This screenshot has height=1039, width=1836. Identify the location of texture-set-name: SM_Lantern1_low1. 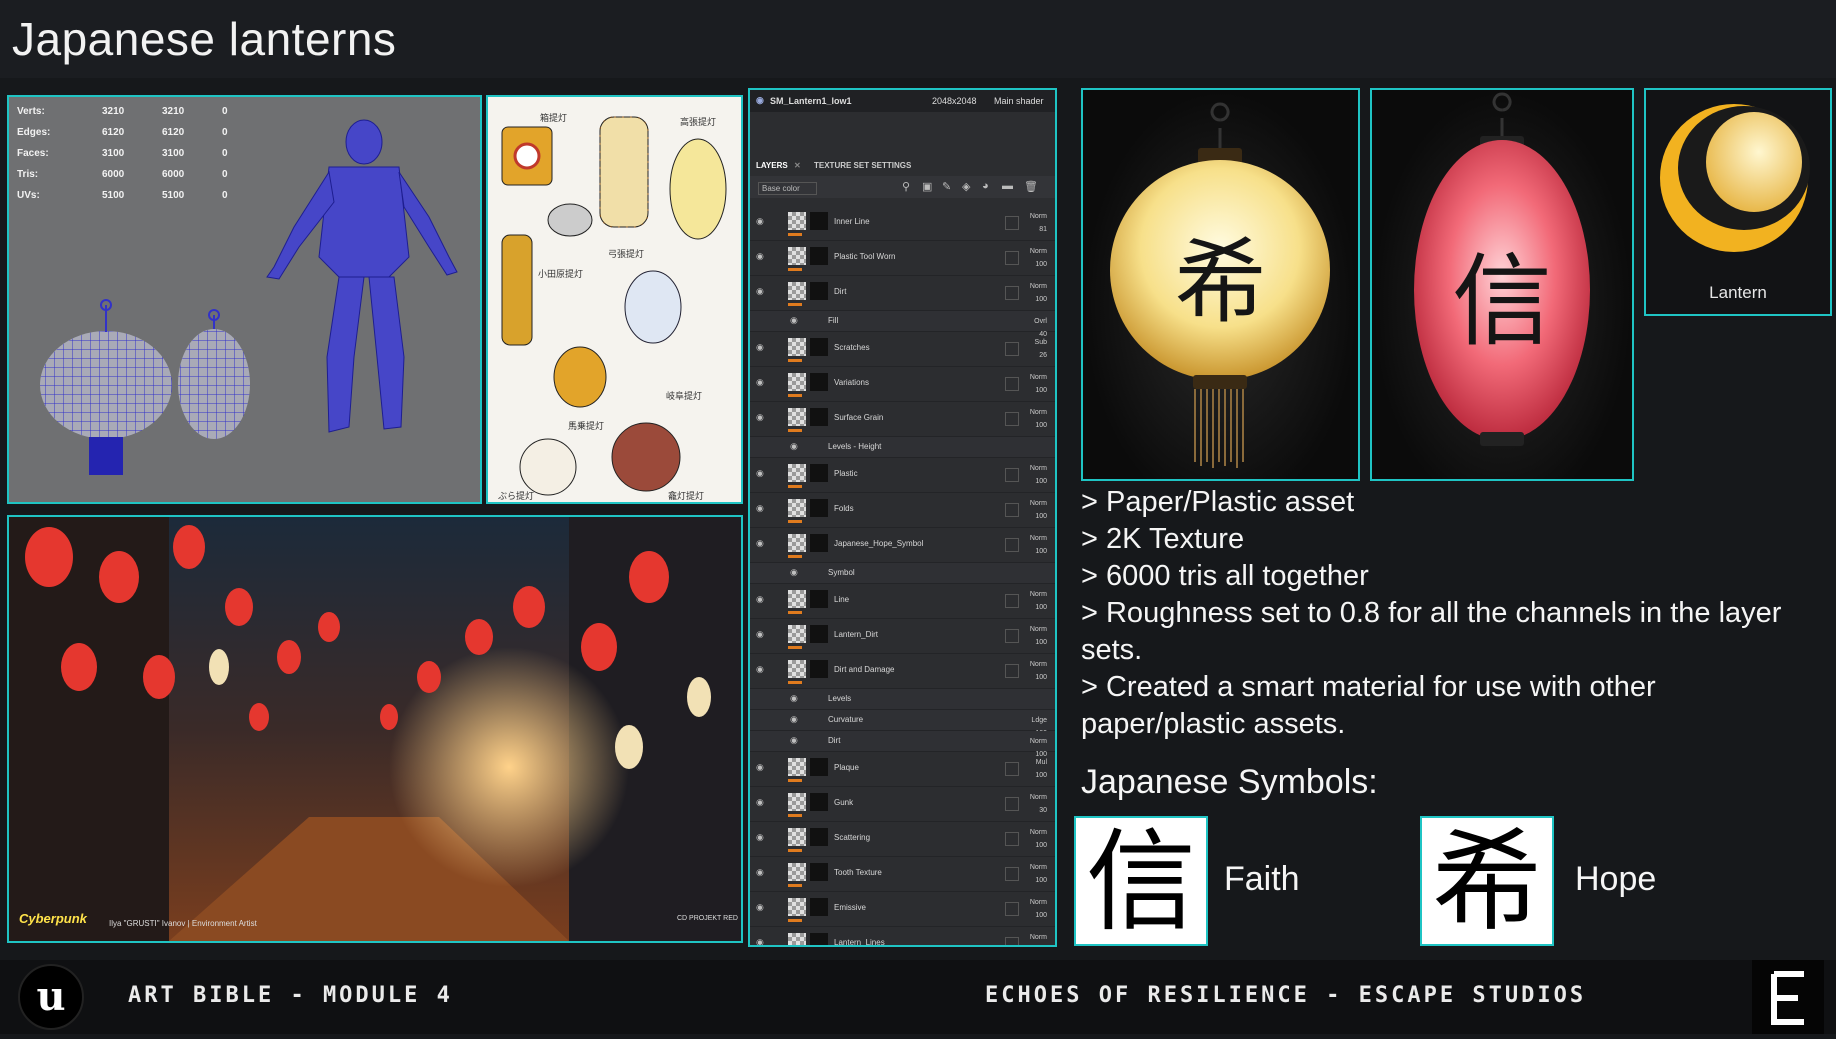
(811, 101).